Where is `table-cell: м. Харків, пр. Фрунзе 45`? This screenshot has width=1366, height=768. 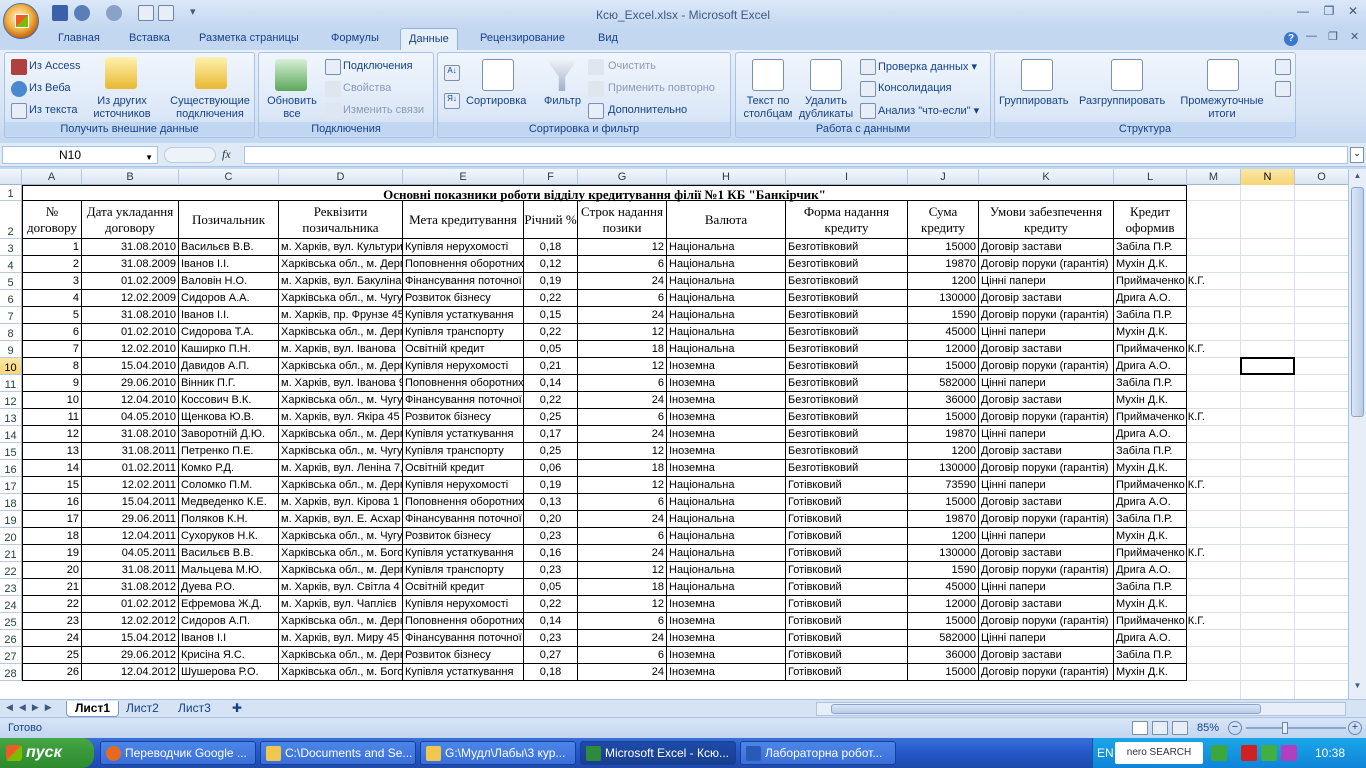
table-cell: м. Харків, пр. Фрунзе 45 is located at coordinates (341, 315).